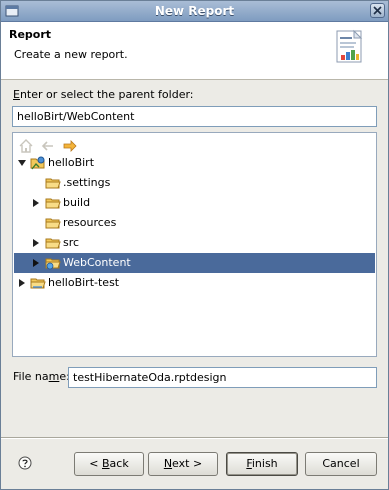 The width and height of the screenshot is (389, 490). I want to click on finish-button-post: inish, so click(264, 463).